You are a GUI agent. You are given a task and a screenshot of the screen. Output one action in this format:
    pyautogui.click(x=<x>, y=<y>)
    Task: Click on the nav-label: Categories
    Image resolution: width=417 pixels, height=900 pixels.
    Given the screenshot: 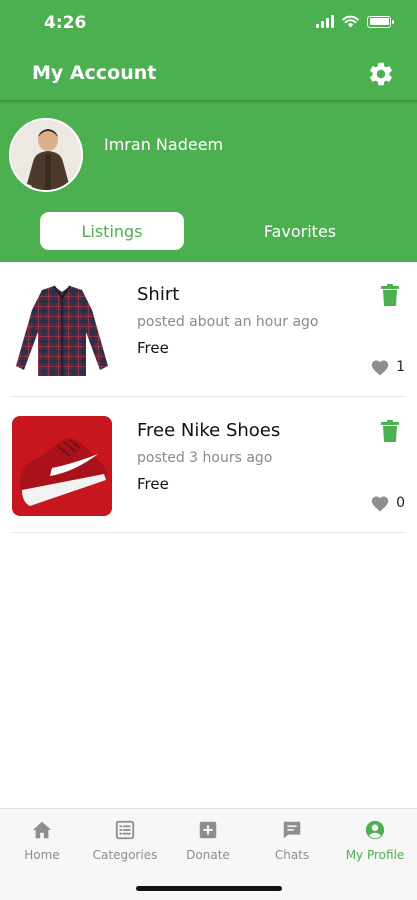 What is the action you would take?
    pyautogui.click(x=125, y=855)
    